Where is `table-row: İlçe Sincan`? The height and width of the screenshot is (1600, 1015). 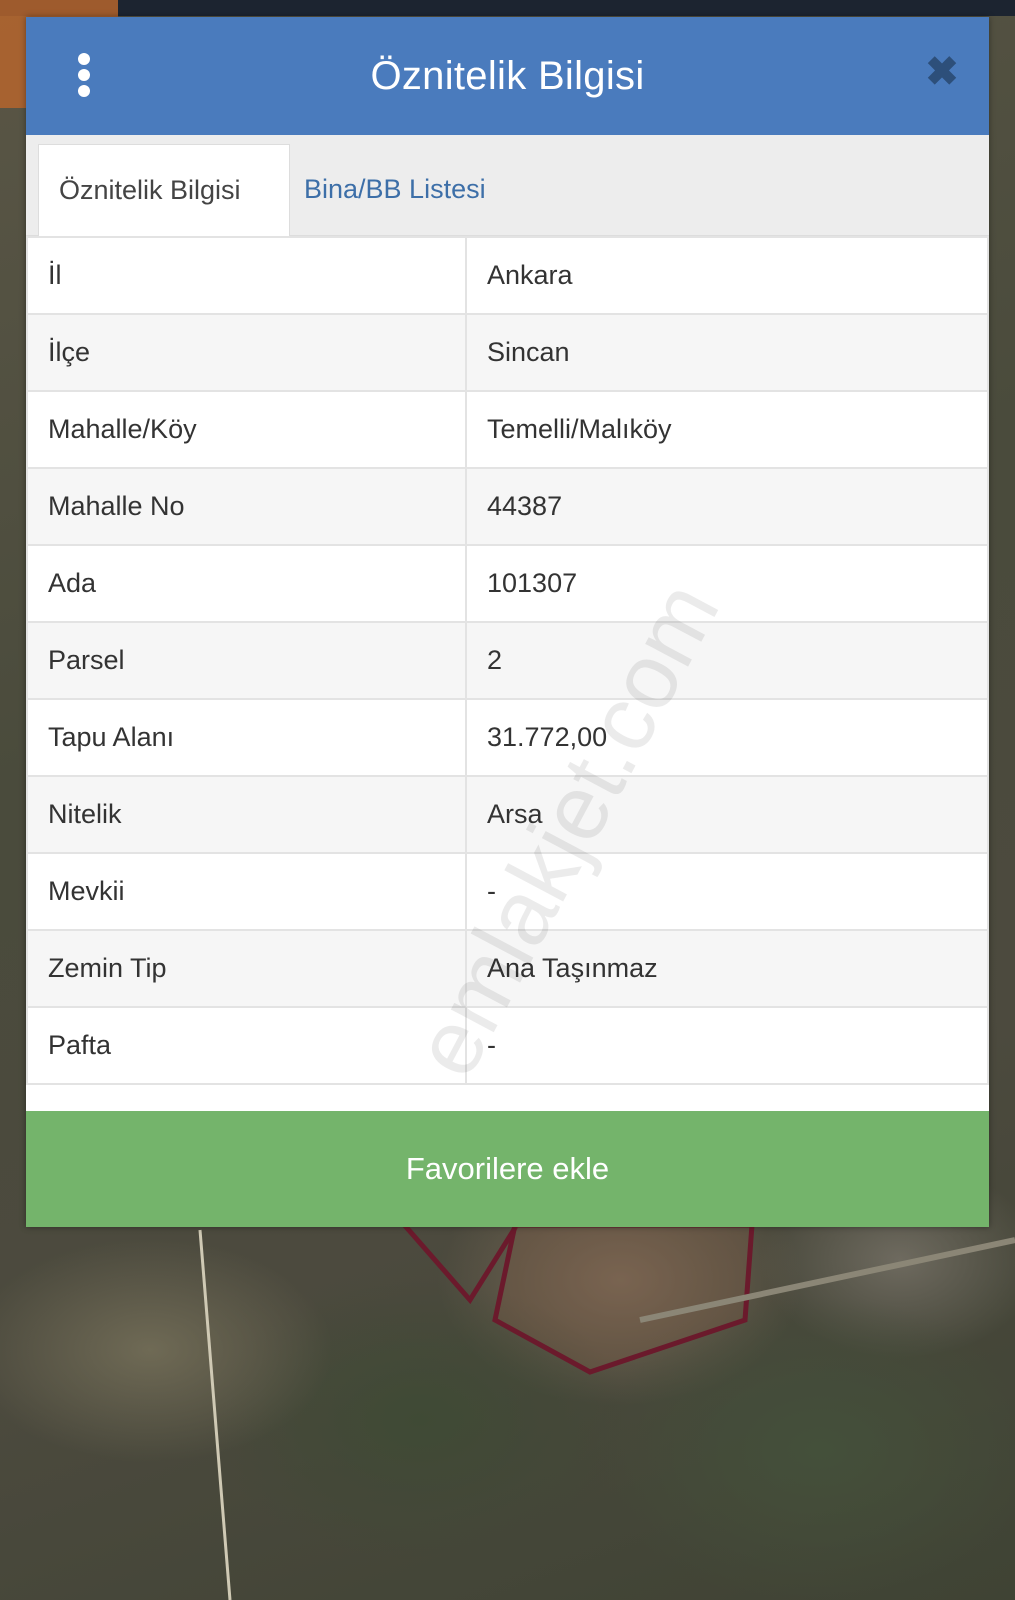
table-row: İlçe Sincan is located at coordinates (507, 352).